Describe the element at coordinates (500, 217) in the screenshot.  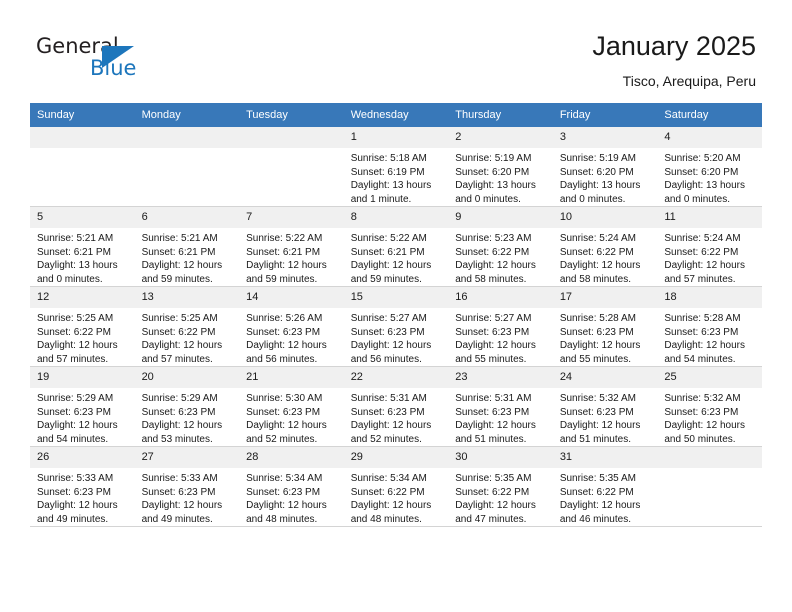
I see `day-number: 9` at that location.